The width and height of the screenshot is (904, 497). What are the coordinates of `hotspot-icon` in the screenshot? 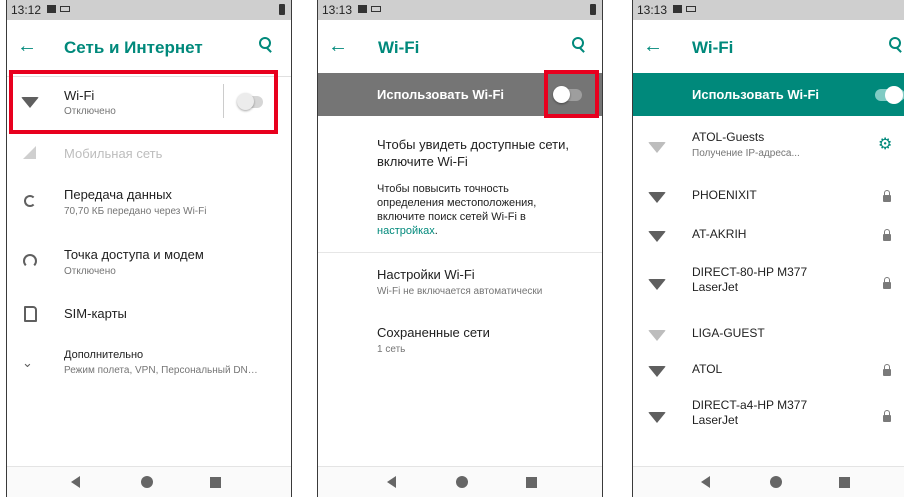 It's located at (30, 261).